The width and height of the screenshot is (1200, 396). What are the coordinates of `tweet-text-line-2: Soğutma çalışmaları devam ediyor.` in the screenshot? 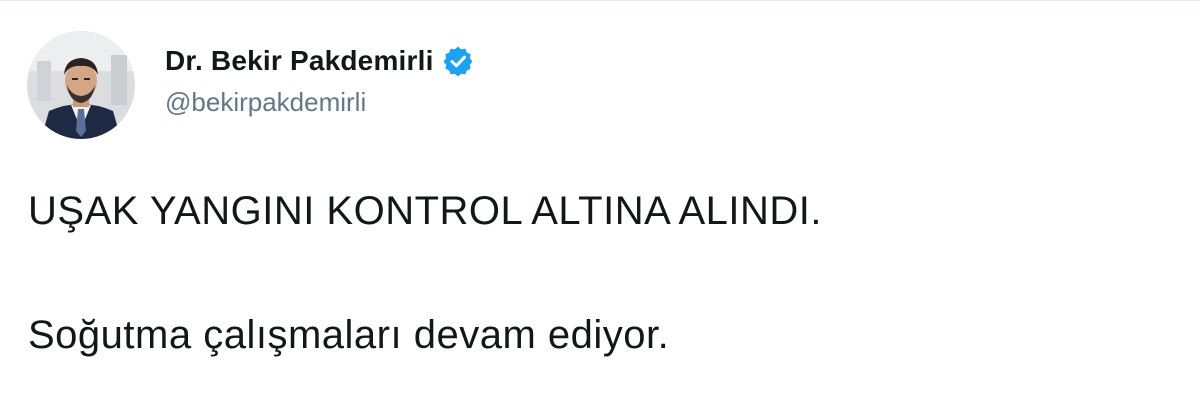 It's located at (349, 335).